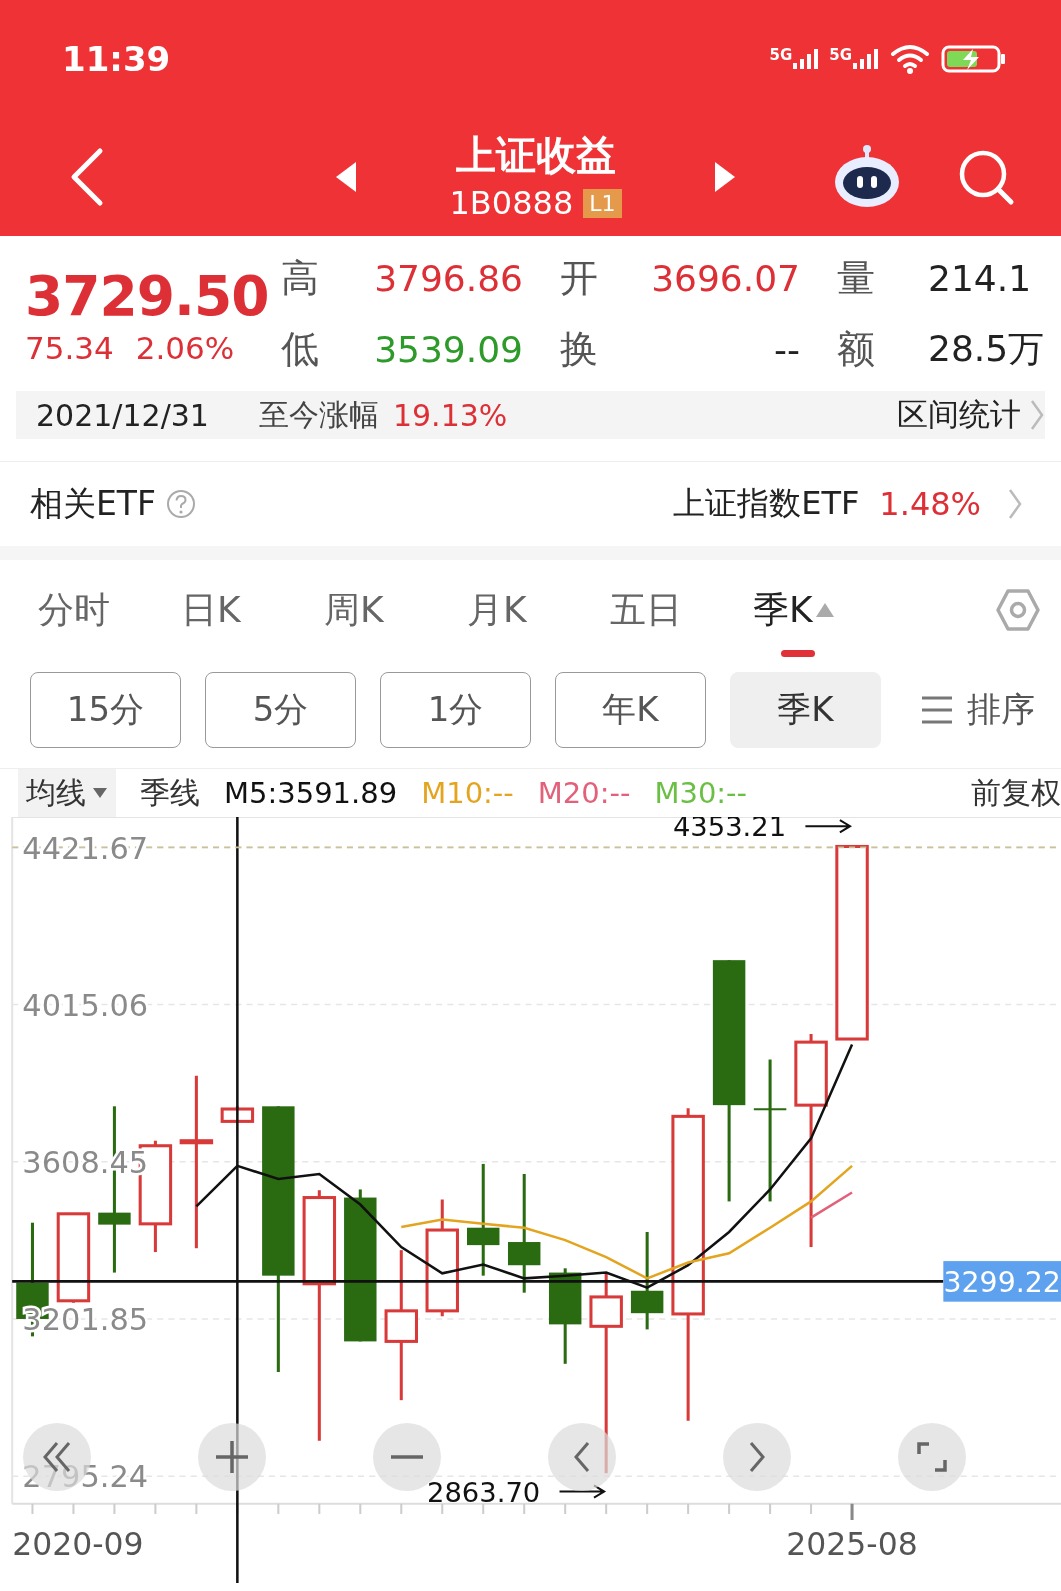 The width and height of the screenshot is (1061, 1591). Describe the element at coordinates (630, 710) in the screenshot. I see `interval-button: 年K` at that location.